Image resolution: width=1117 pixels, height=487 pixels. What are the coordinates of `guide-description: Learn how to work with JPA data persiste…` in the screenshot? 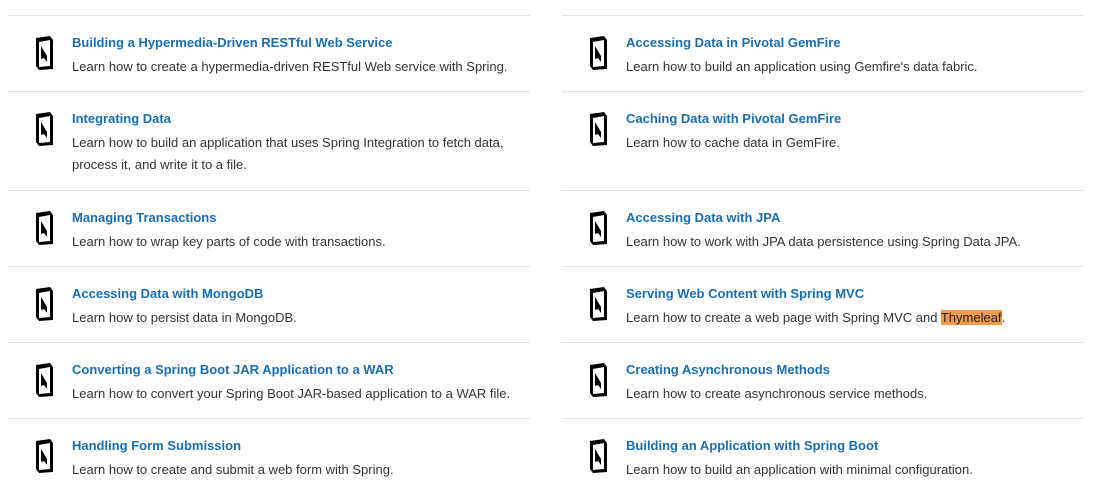 It's located at (823, 241).